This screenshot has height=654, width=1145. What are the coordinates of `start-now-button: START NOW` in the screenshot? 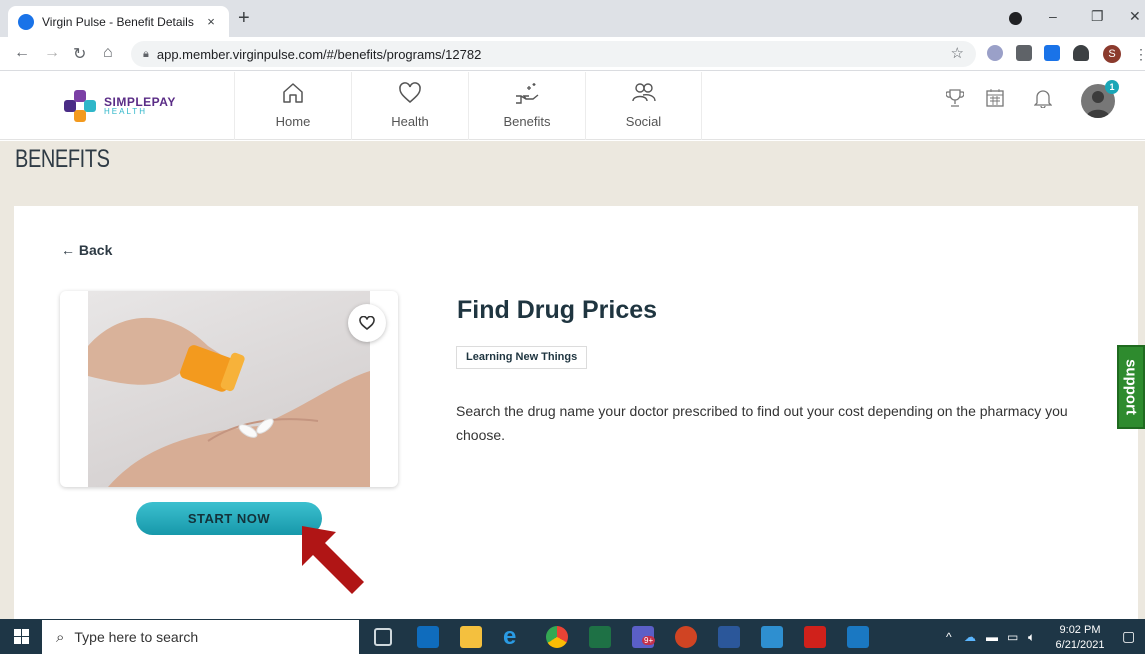 It's located at (229, 518).